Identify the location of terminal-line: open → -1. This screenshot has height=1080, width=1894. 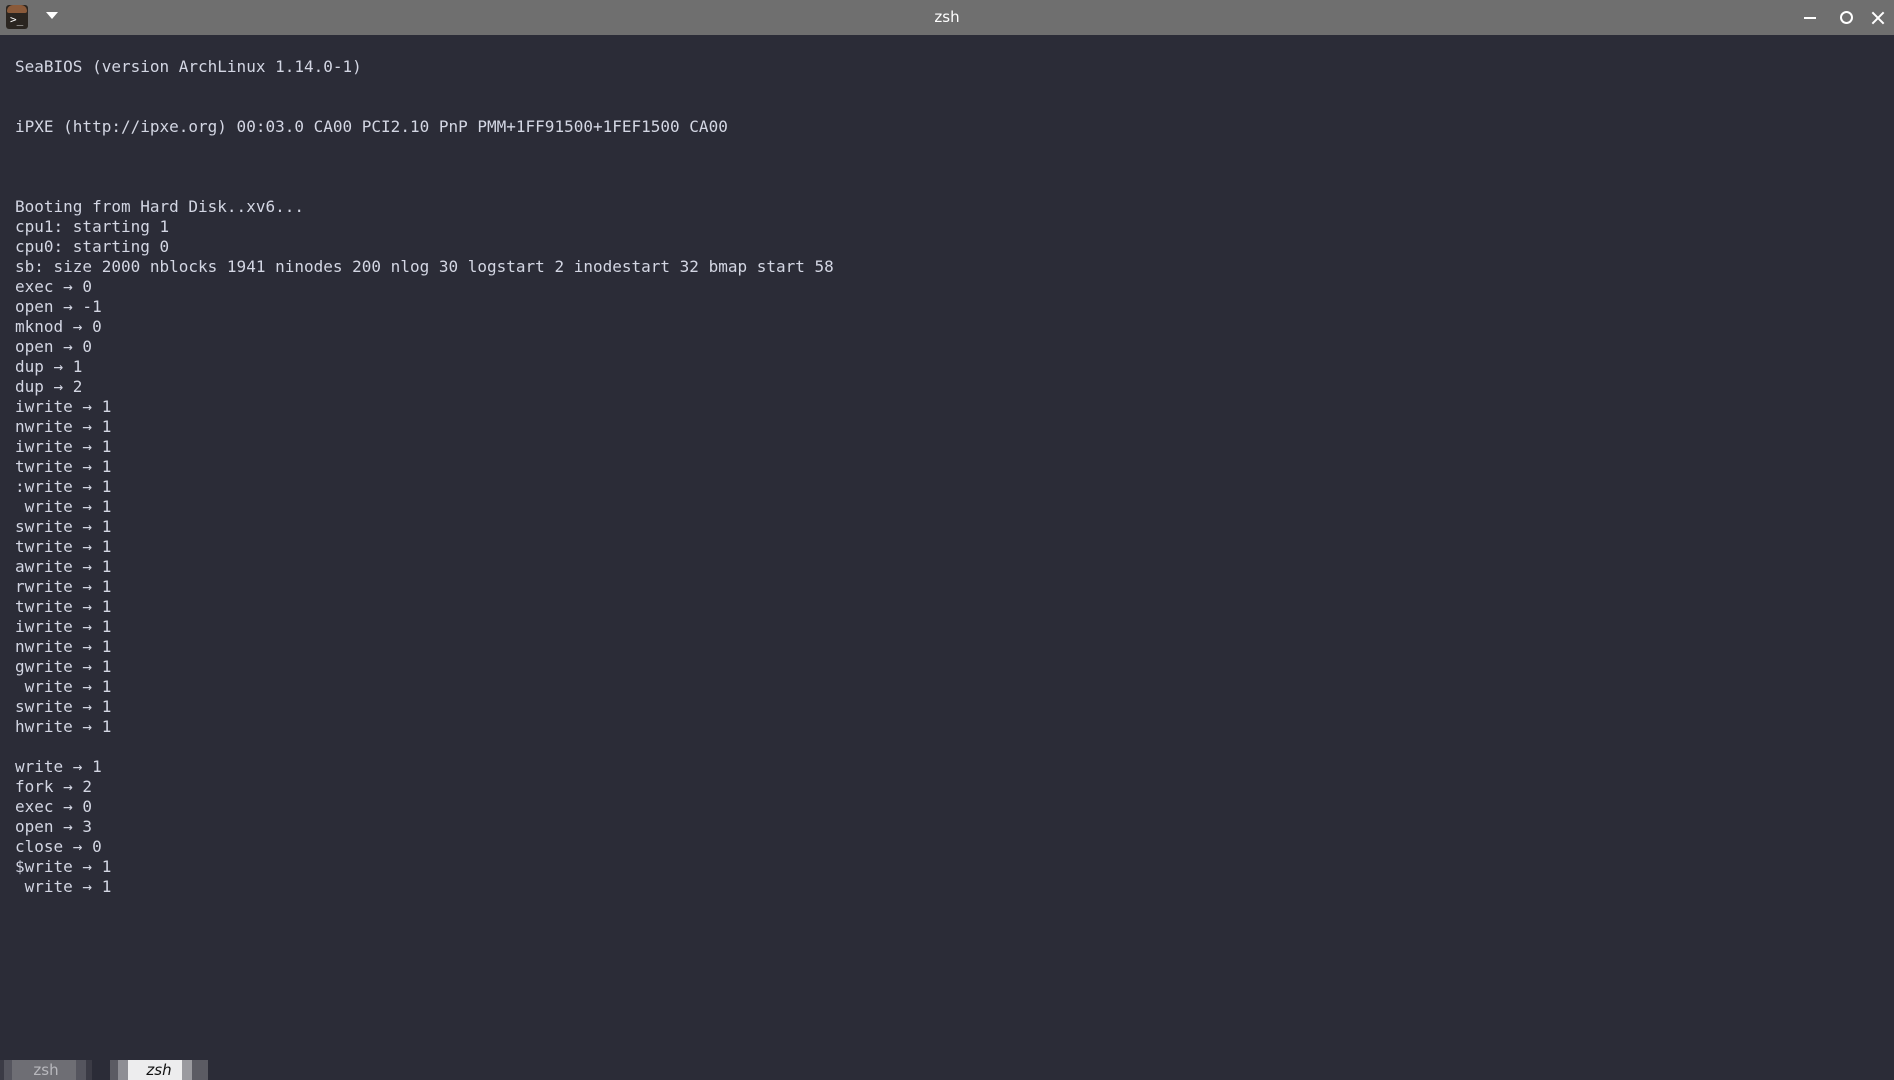
(58, 306).